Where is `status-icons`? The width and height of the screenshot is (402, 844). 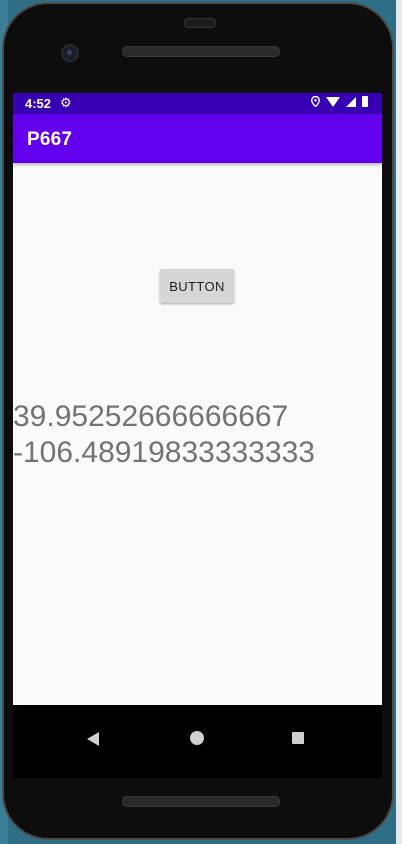
status-icons is located at coordinates (339, 101).